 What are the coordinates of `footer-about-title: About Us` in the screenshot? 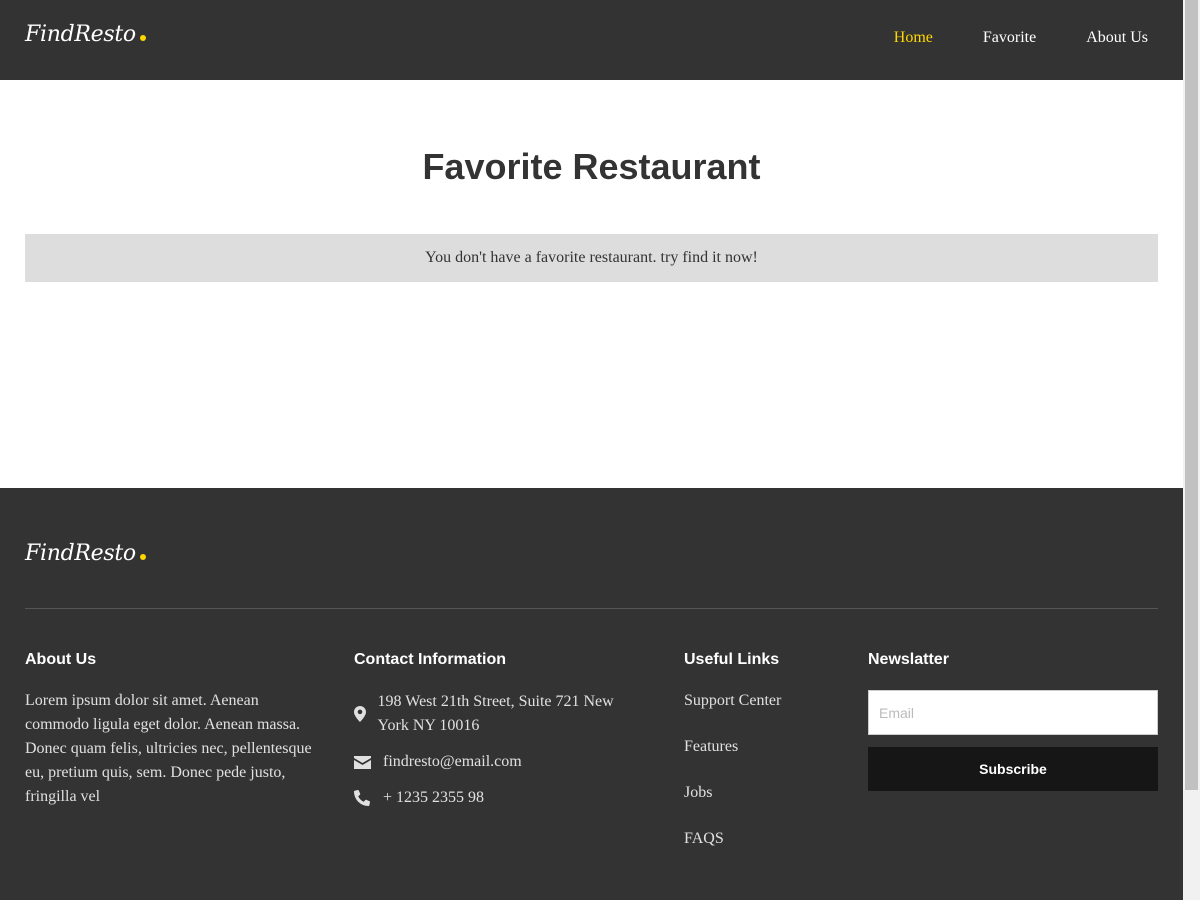 It's located at (61, 659).